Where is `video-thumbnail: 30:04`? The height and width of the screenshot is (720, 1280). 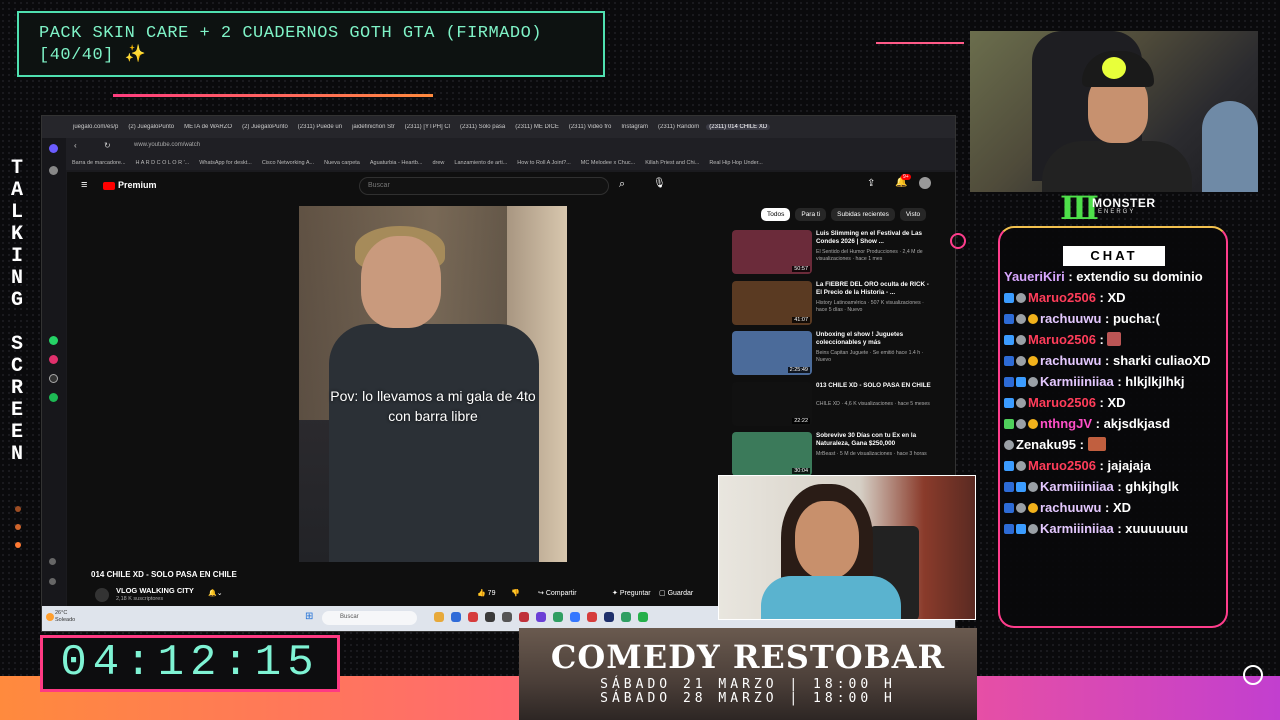
video-thumbnail: 30:04 is located at coordinates (772, 454).